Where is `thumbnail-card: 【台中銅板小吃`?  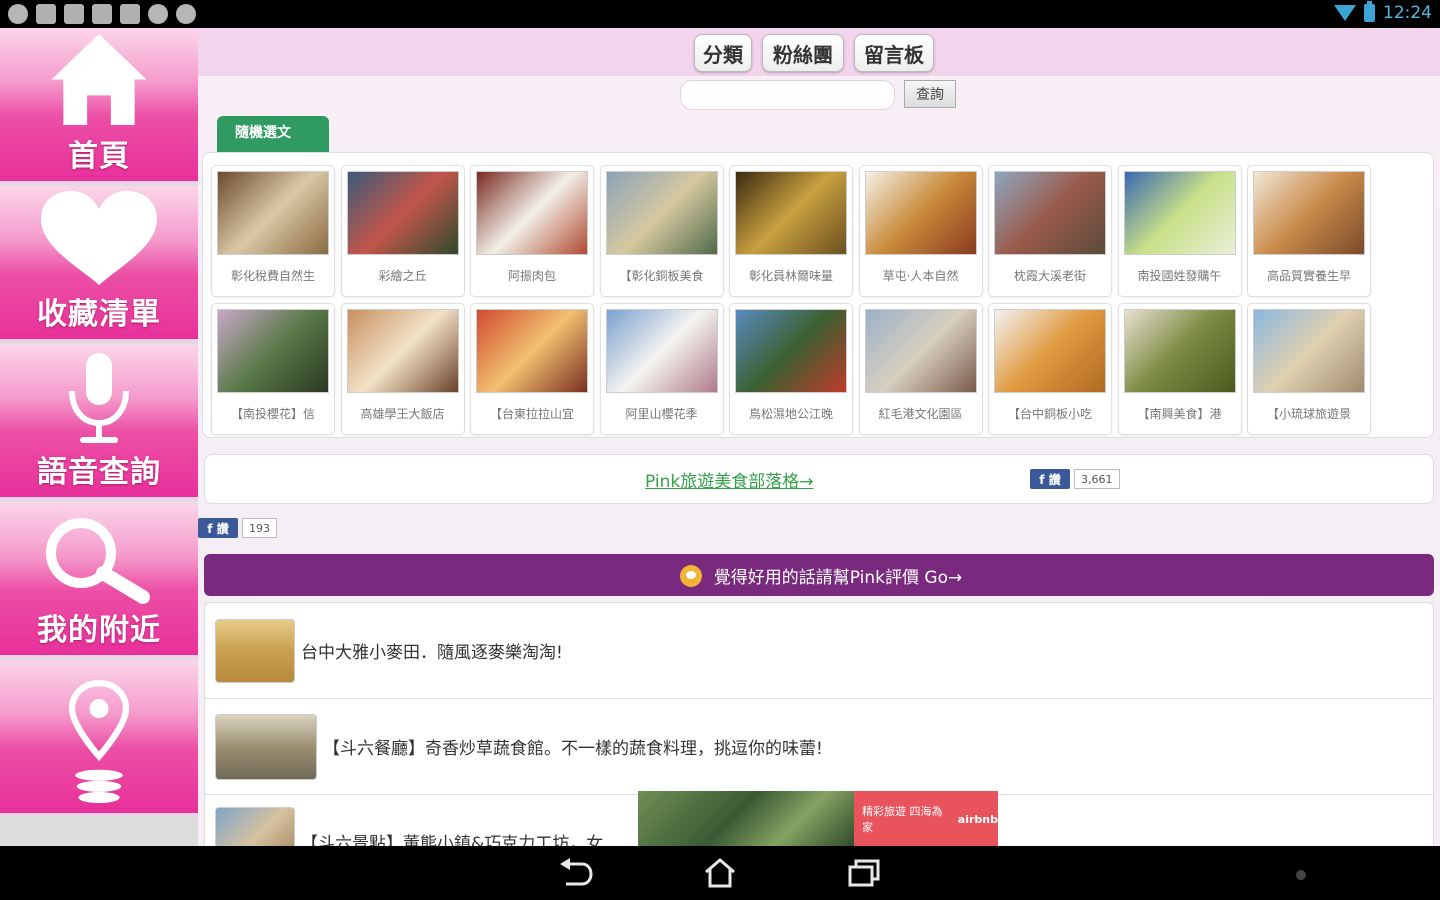
thumbnail-card: 【台中銅板小吃 is located at coordinates (1050, 369).